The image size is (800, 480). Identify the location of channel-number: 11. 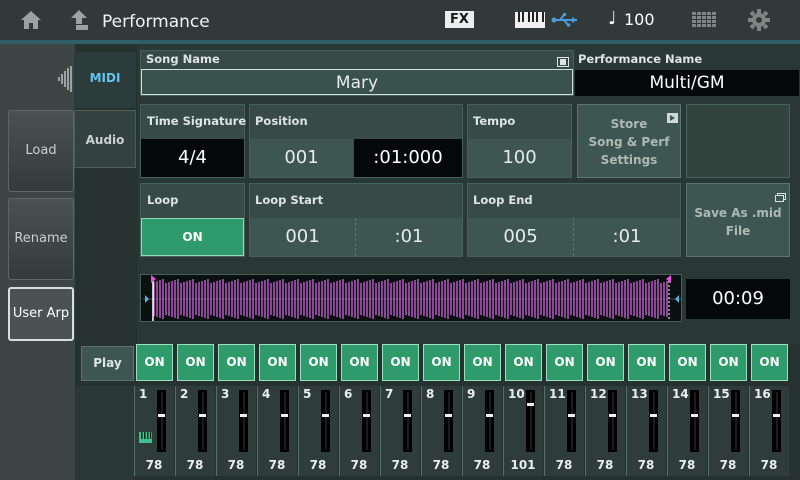
(557, 394).